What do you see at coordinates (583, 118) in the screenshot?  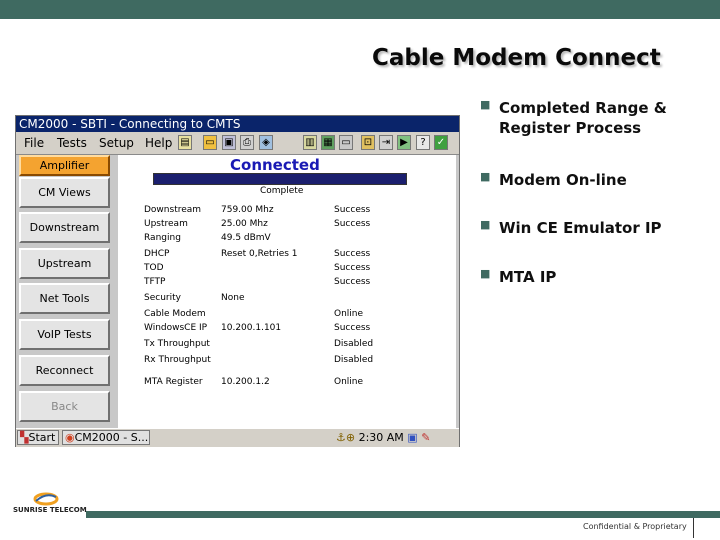 I see `bullet-text: Completed Range & Register Process` at bounding box center [583, 118].